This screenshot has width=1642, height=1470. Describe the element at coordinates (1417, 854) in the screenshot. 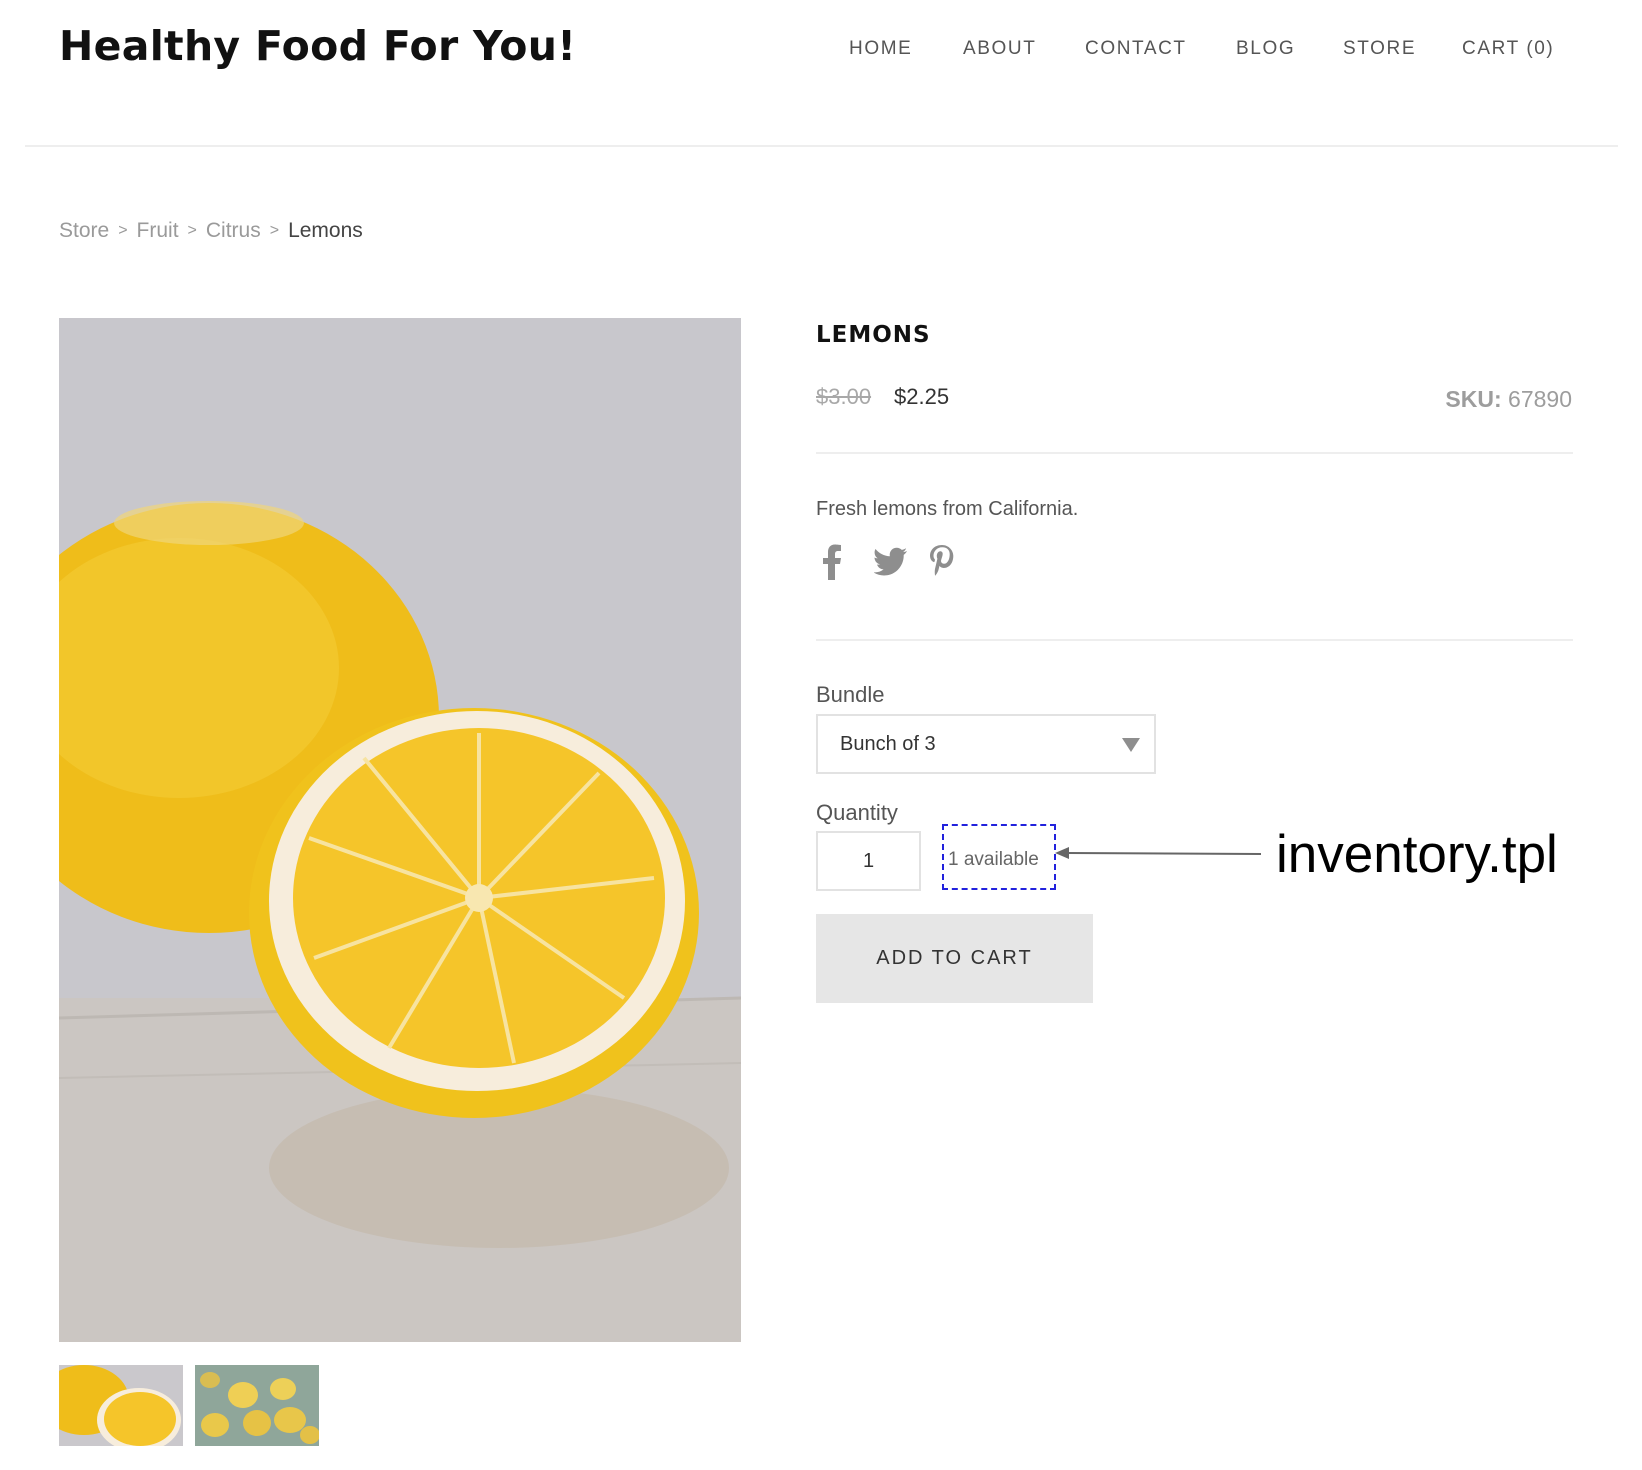

I see `annotation-label: inventory.tpl` at that location.